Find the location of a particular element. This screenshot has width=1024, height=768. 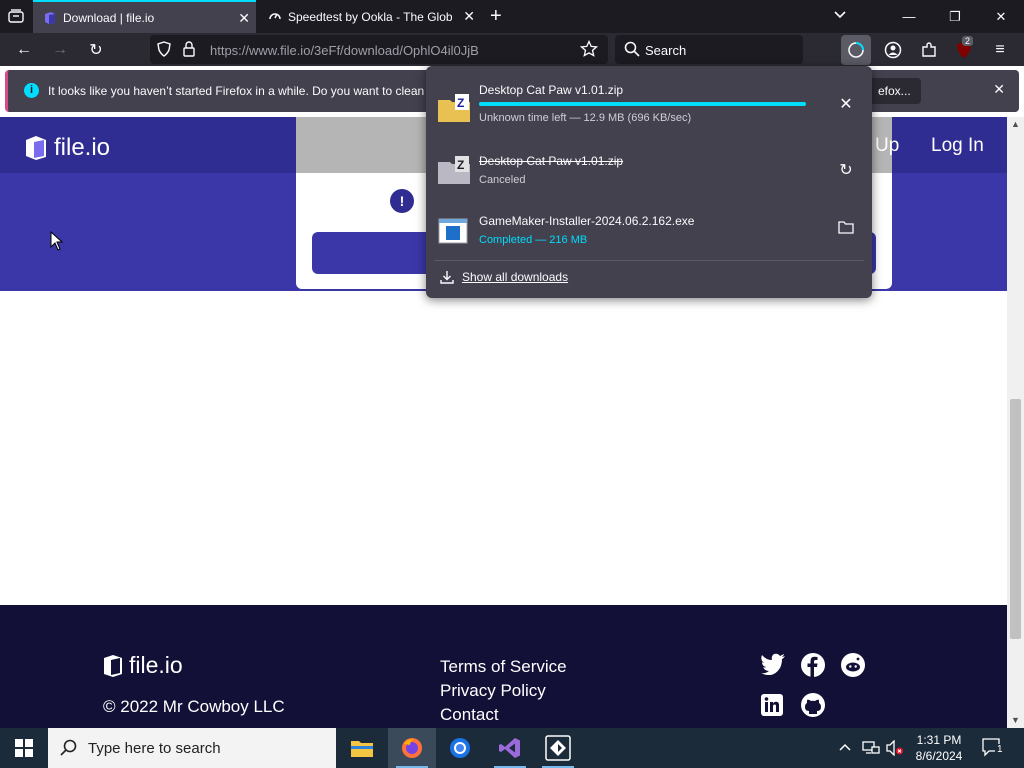

tab-title: Speedtest by Ookla - The Global is located at coordinates (370, 16).